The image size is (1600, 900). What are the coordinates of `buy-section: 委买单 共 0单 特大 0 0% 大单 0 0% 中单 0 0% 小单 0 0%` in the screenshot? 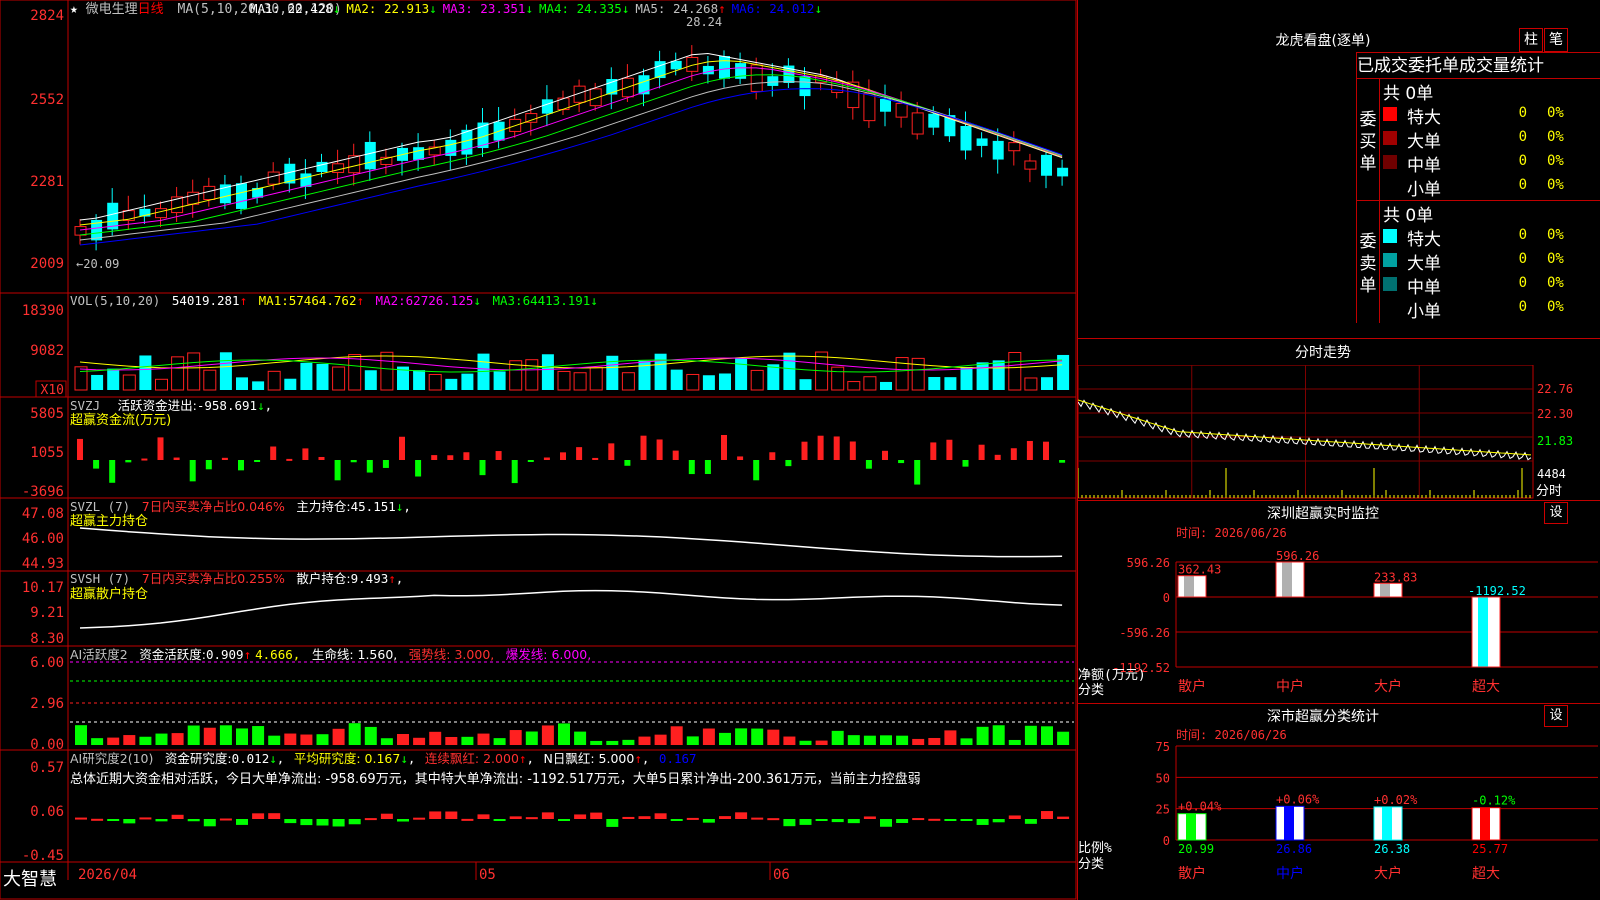 It's located at (1478, 139).